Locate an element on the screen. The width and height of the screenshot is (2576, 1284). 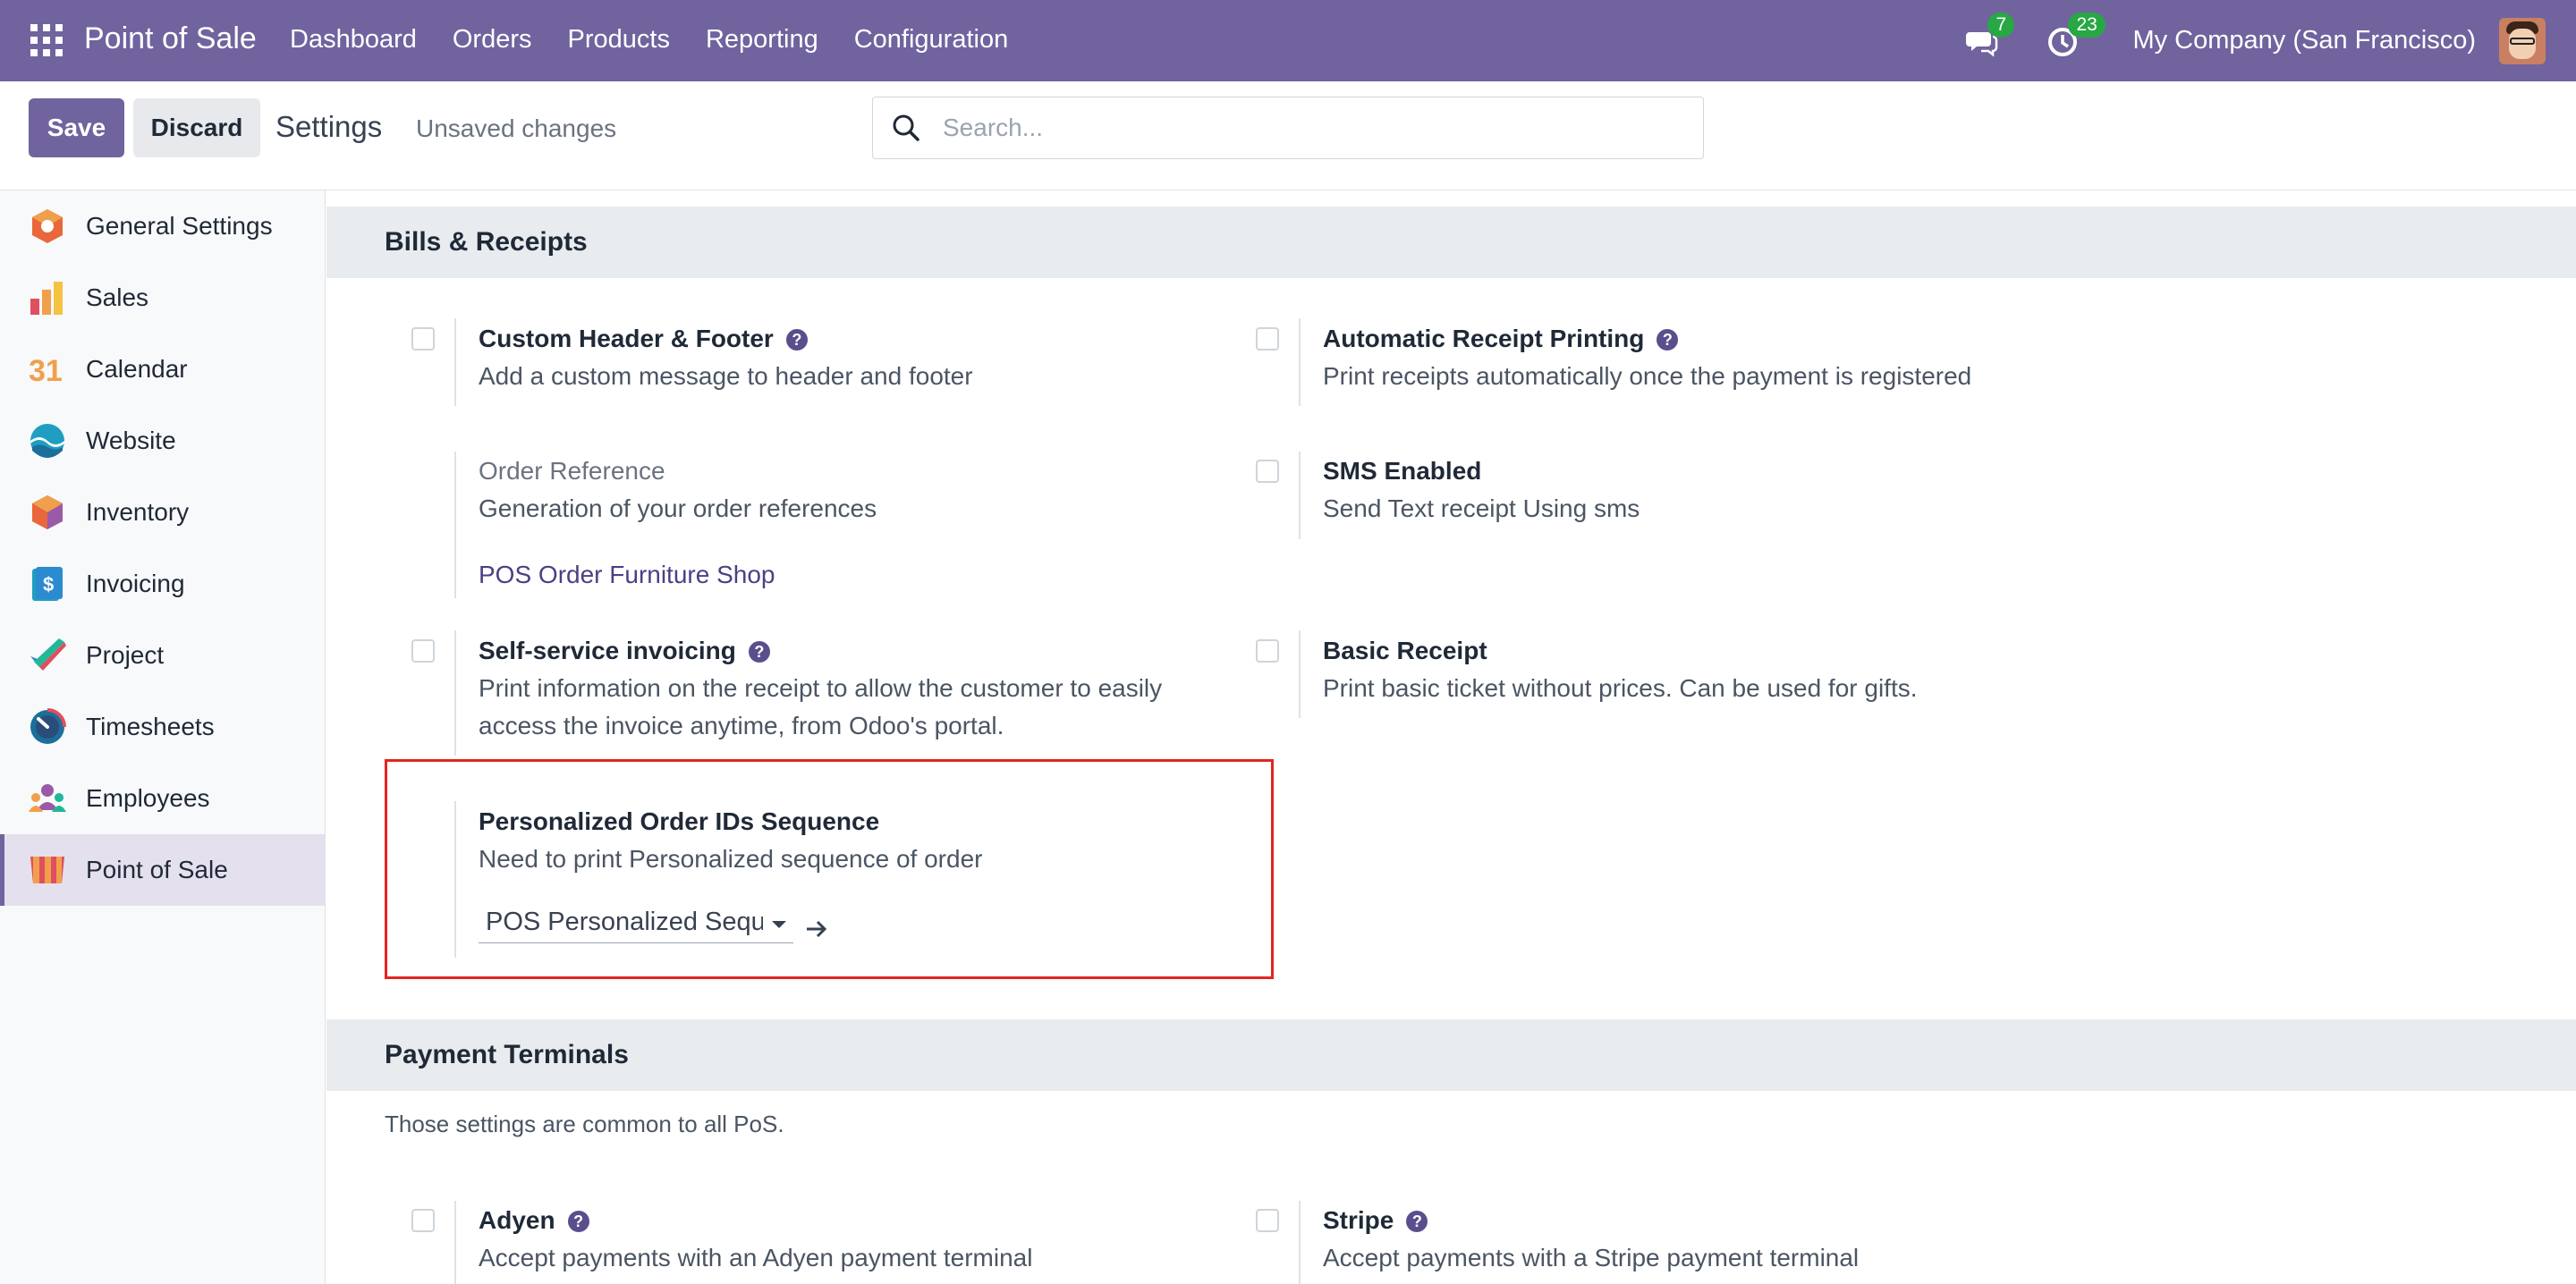
sms-checkbox is located at coordinates (1267, 471).